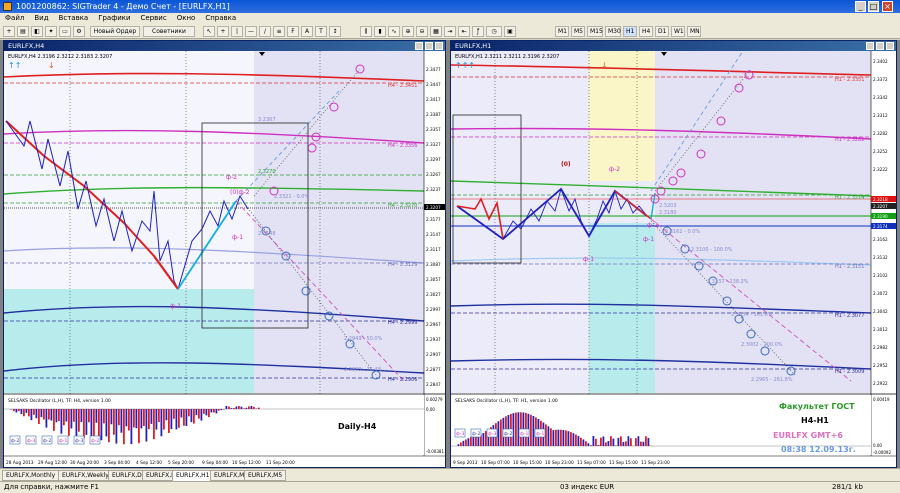 This screenshot has width=900, height=493. Describe the element at coordinates (31, 475) in the screenshot. I see `tab-monthly: EURLFX,Monthly` at that location.